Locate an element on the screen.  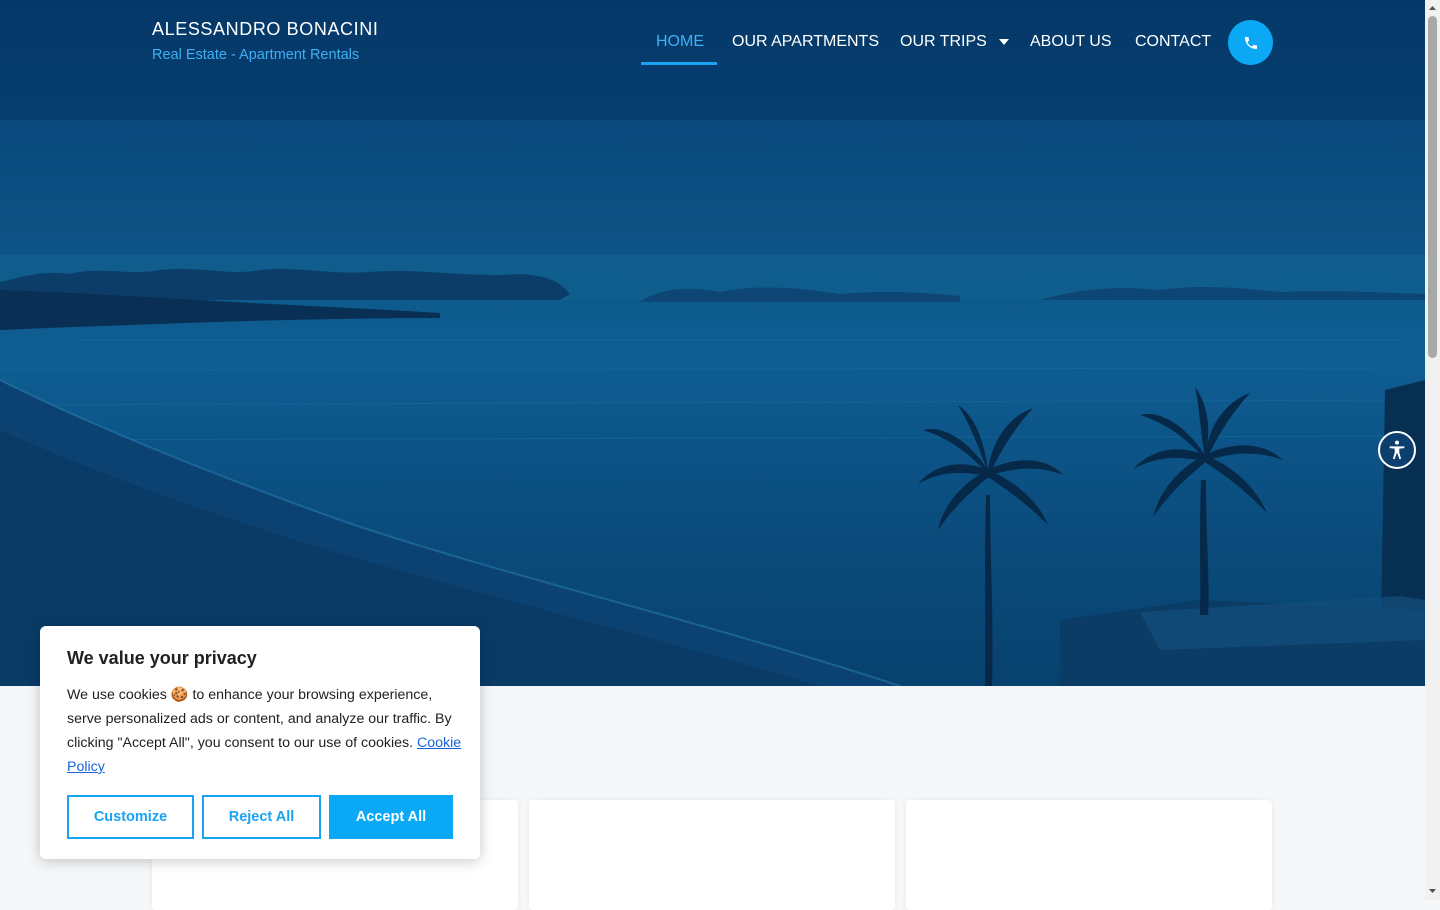
accessibility-icon is located at coordinates (1397, 450).